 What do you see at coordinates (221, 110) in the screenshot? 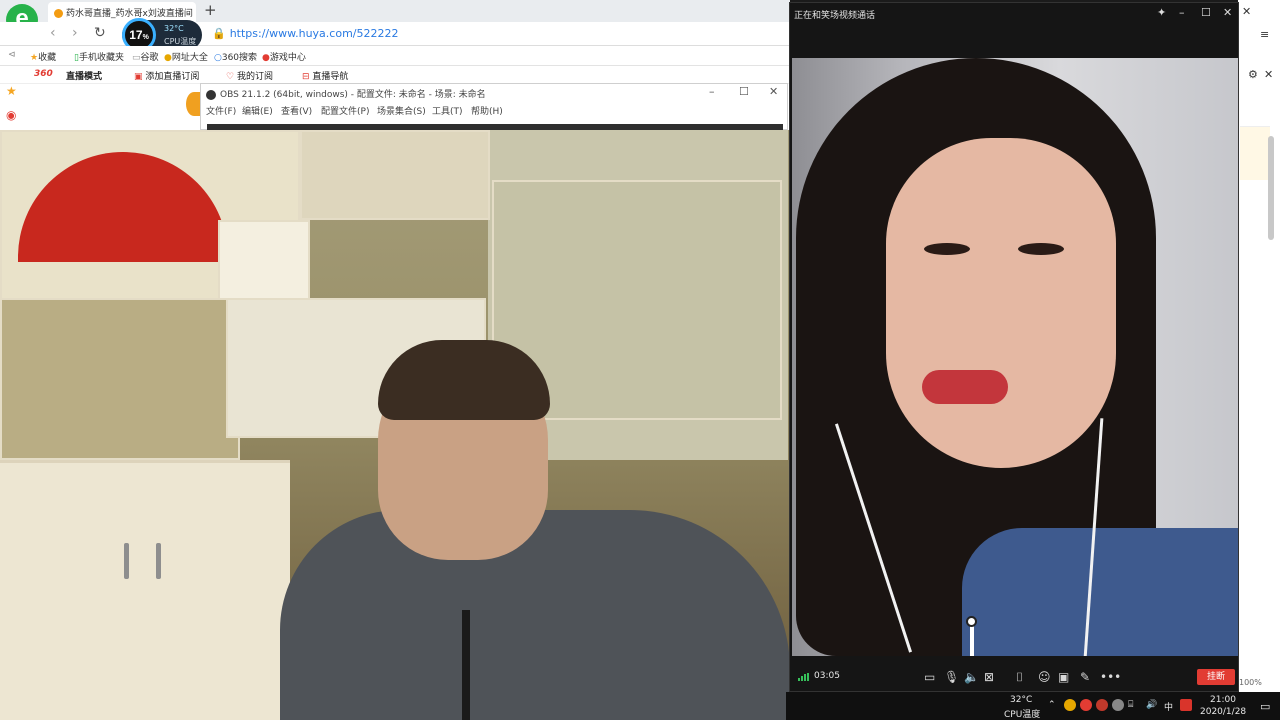
I see `obs-menu-file: 文件(F)` at bounding box center [221, 110].